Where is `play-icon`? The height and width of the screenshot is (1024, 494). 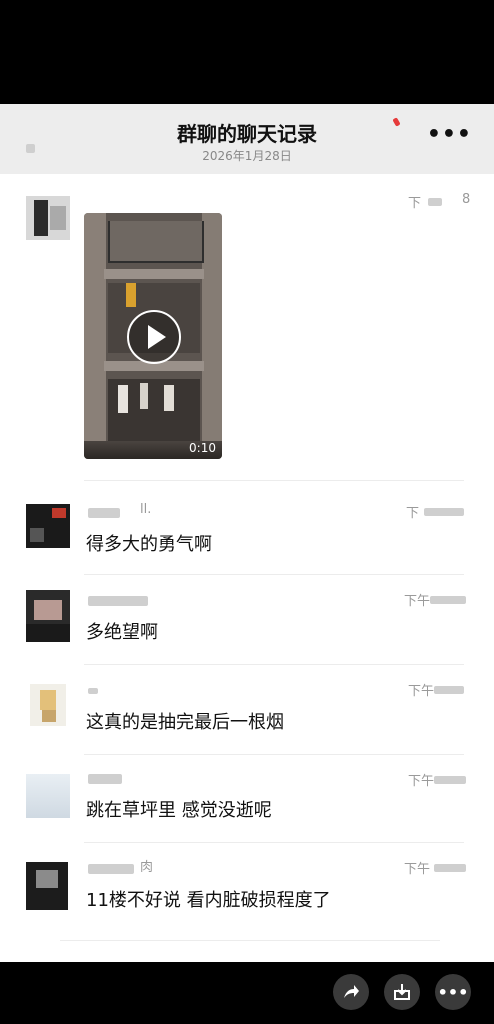
play-icon is located at coordinates (154, 337).